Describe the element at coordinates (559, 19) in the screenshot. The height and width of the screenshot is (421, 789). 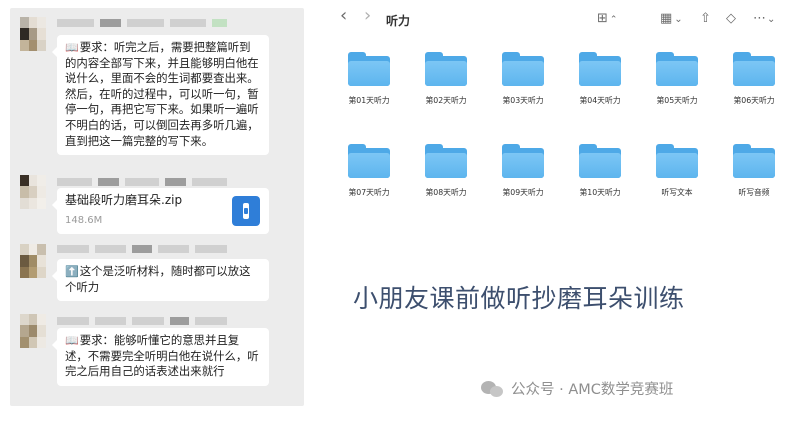
I see `finder-toolbar: ‹ › 听力 ⊞ ⌃ ▦ ⌄ ⇧ ◇ ⋯⌄` at that location.